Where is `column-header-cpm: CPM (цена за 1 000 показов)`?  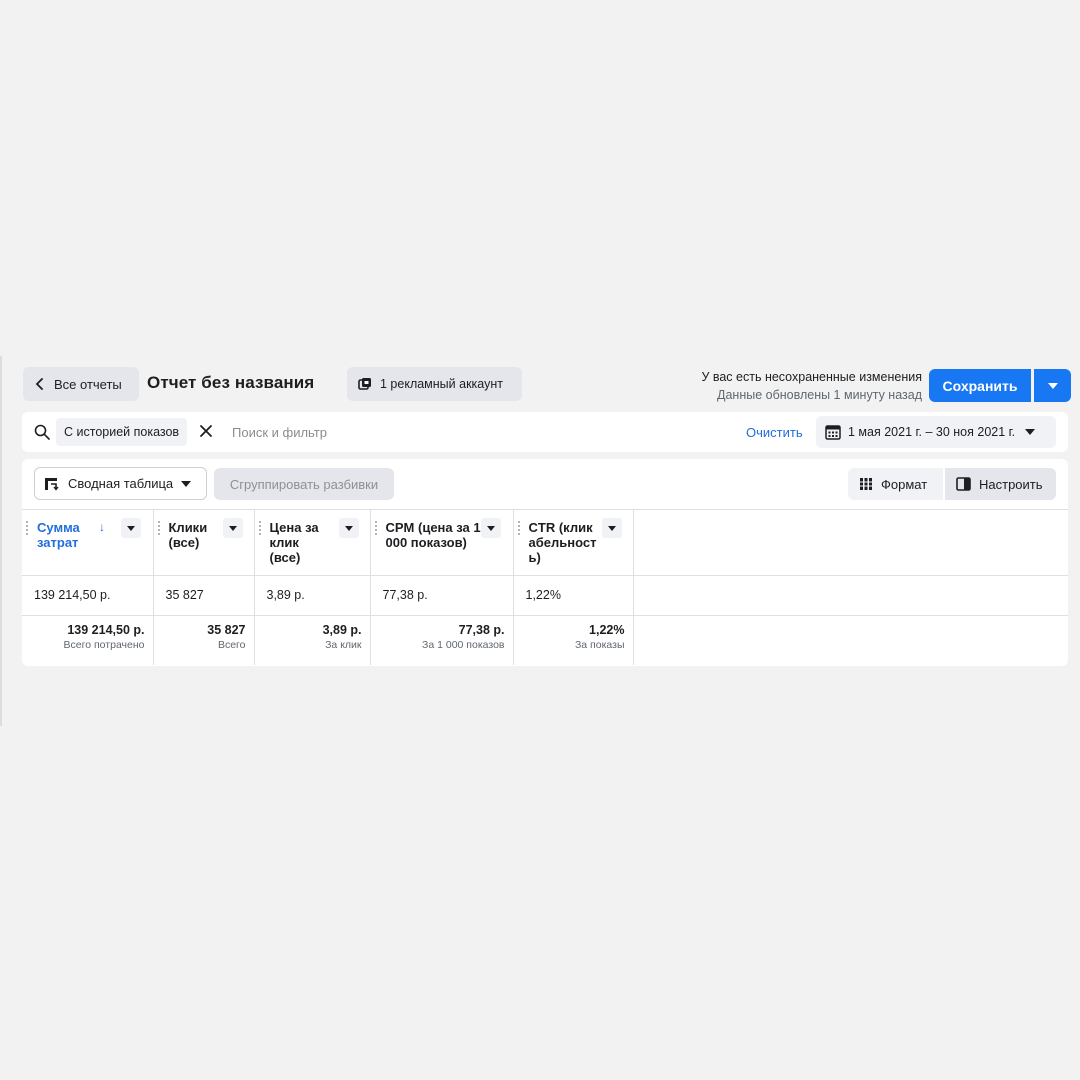
column-header-cpm: CPM (цена за 1 000 показов) is located at coordinates (442, 542).